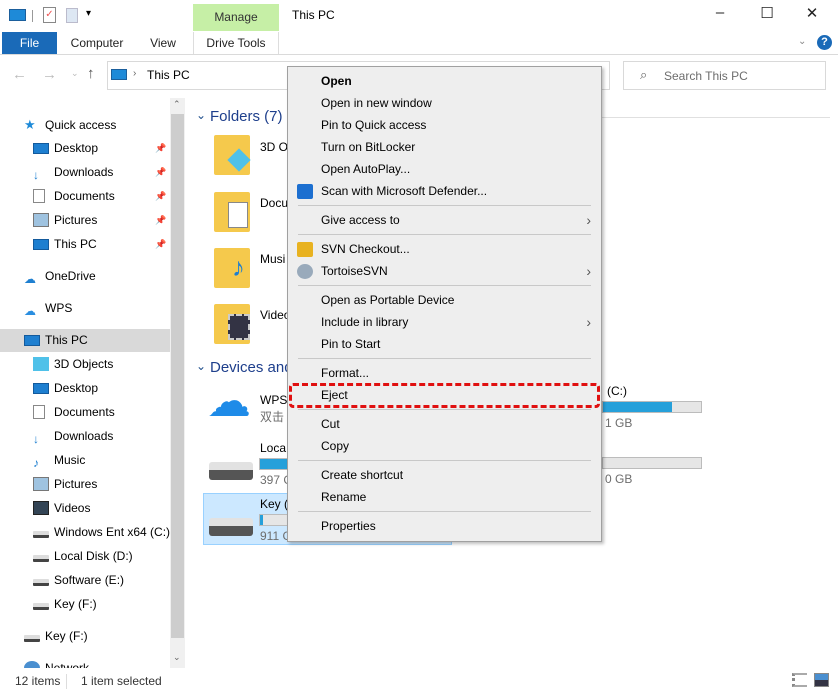 Image resolution: width=838 pixels, height=693 pixels. I want to click on tab-computer: Computer, so click(97, 43).